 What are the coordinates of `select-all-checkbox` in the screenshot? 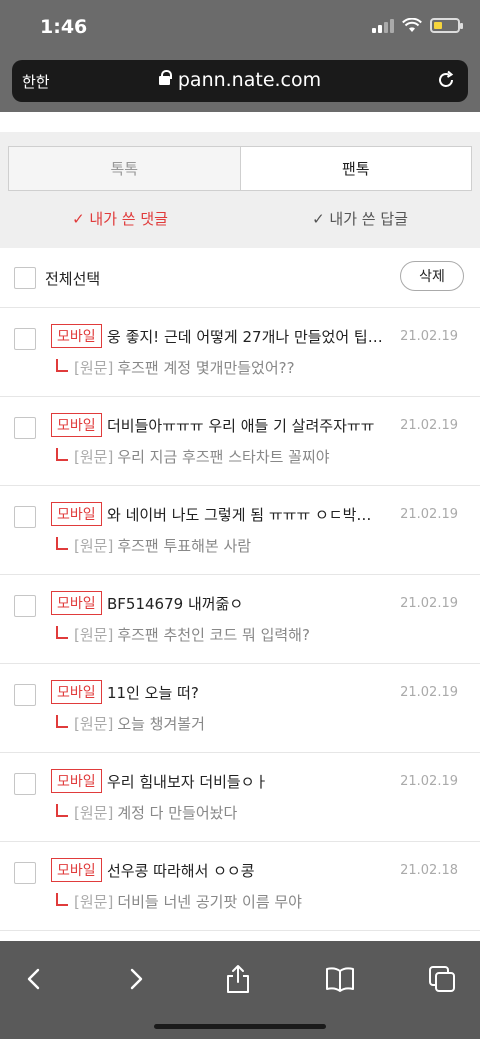 It's located at (25, 278).